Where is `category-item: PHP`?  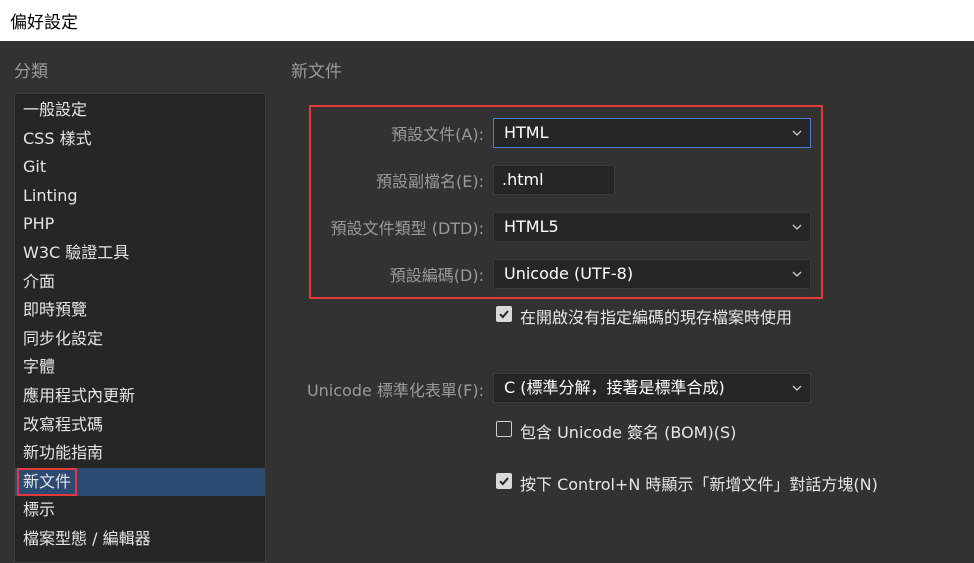
category-item: PHP is located at coordinates (140, 224).